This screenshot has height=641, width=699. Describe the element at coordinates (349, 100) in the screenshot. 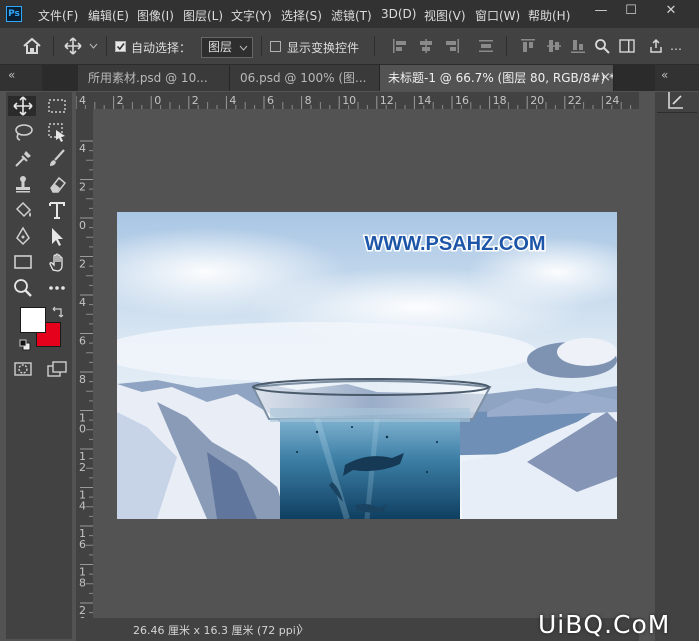

I see `ruler-label: 10` at that location.